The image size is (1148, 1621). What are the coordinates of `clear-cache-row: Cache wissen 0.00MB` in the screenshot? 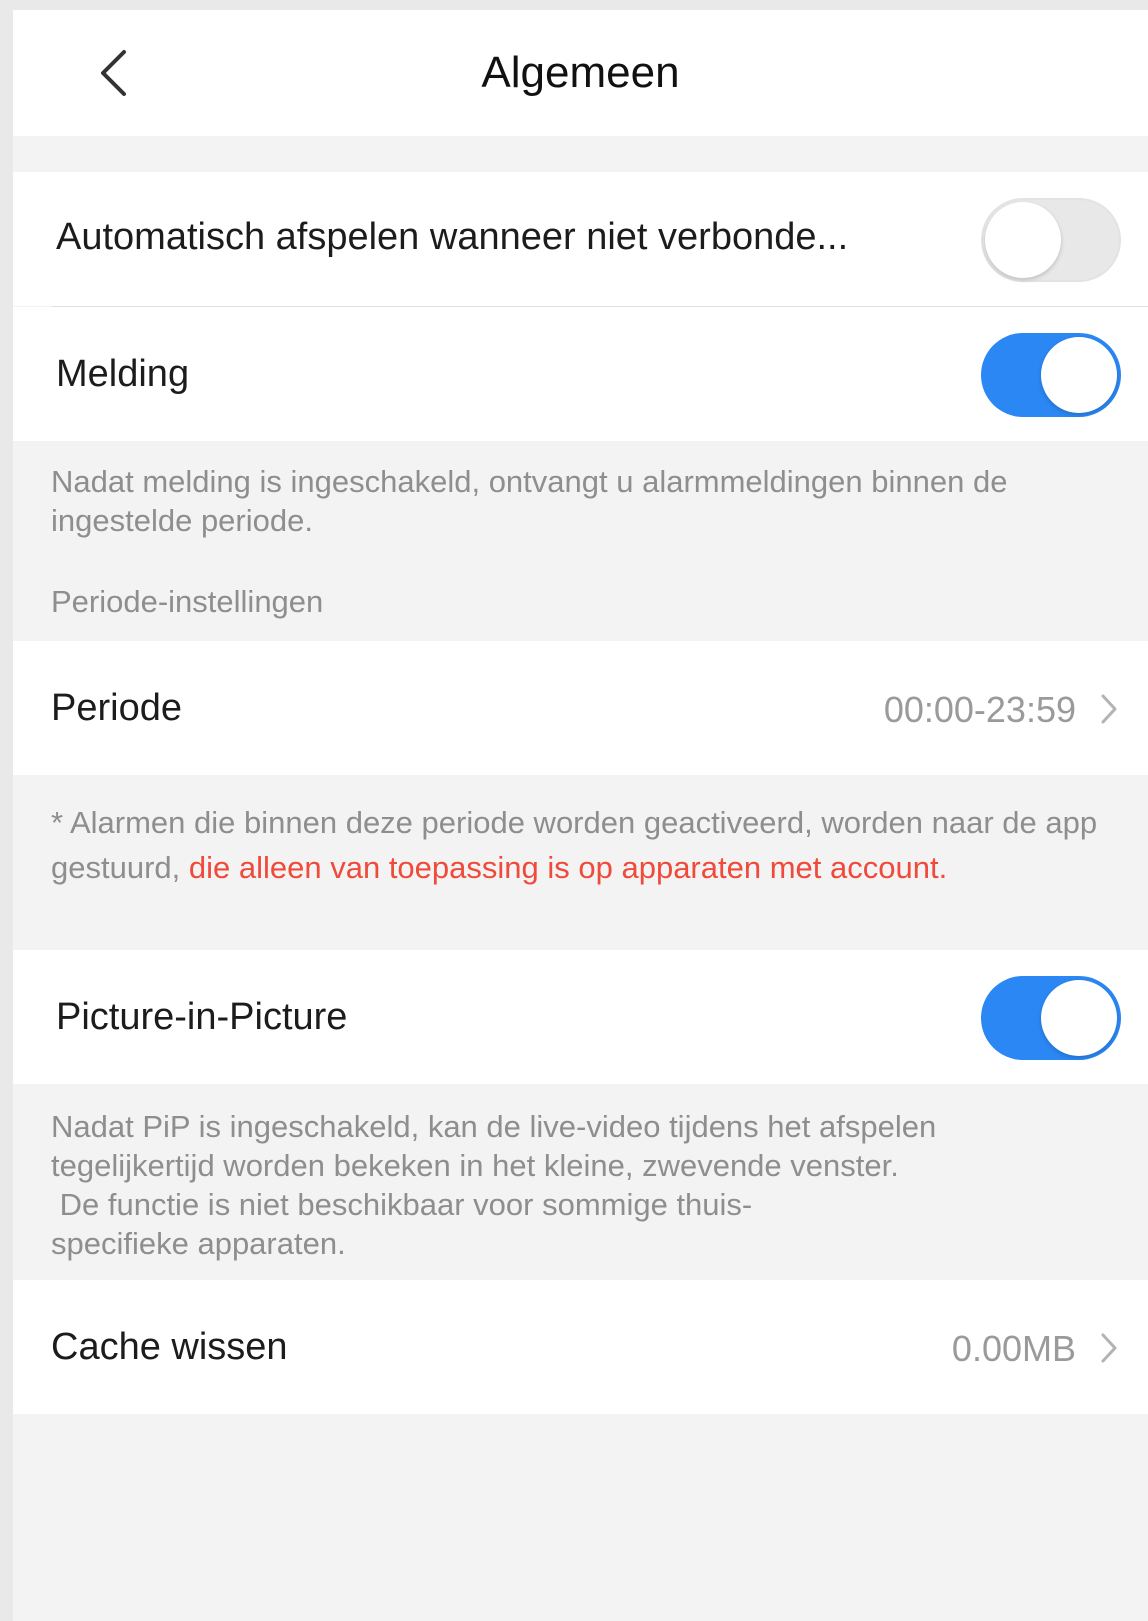 It's located at (580, 1347).